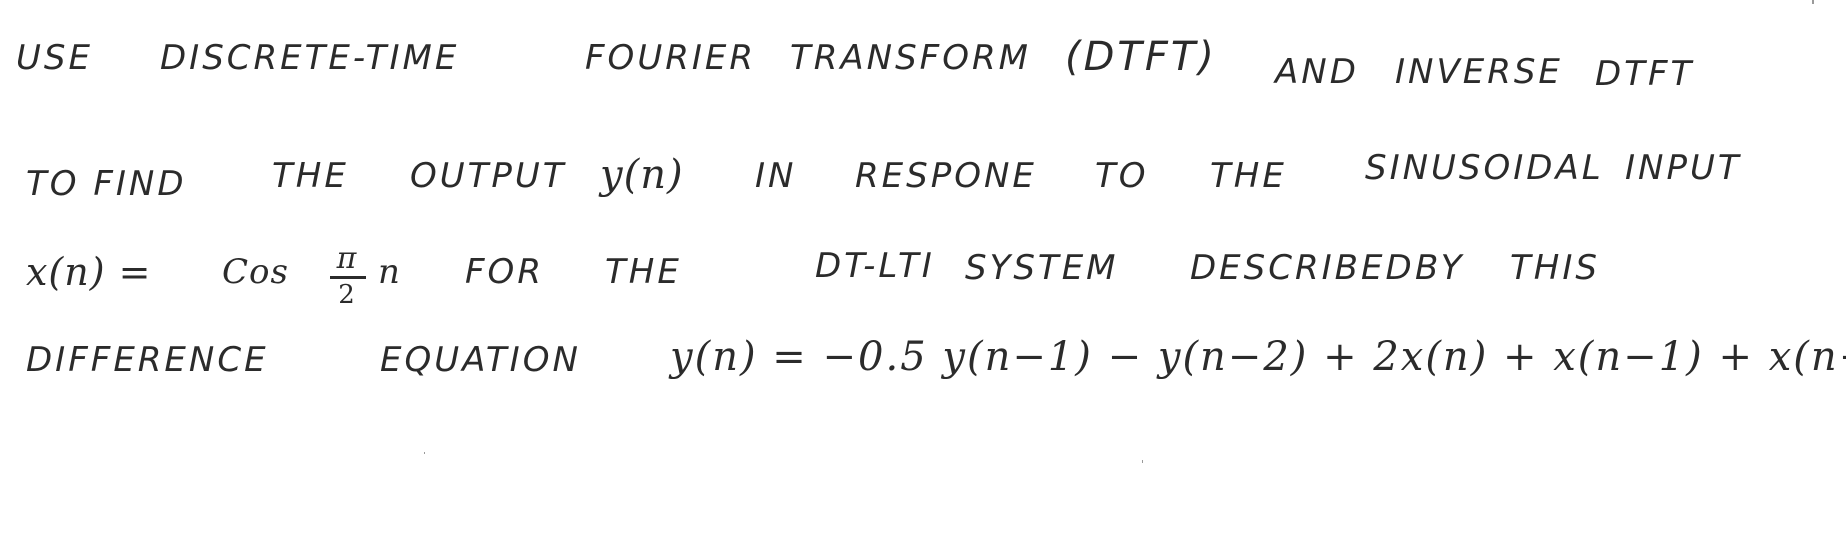 Image resolution: width=1846 pixels, height=553 pixels. Describe the element at coordinates (255, 272) in the screenshot. I see `cos-function: Cos` at that location.